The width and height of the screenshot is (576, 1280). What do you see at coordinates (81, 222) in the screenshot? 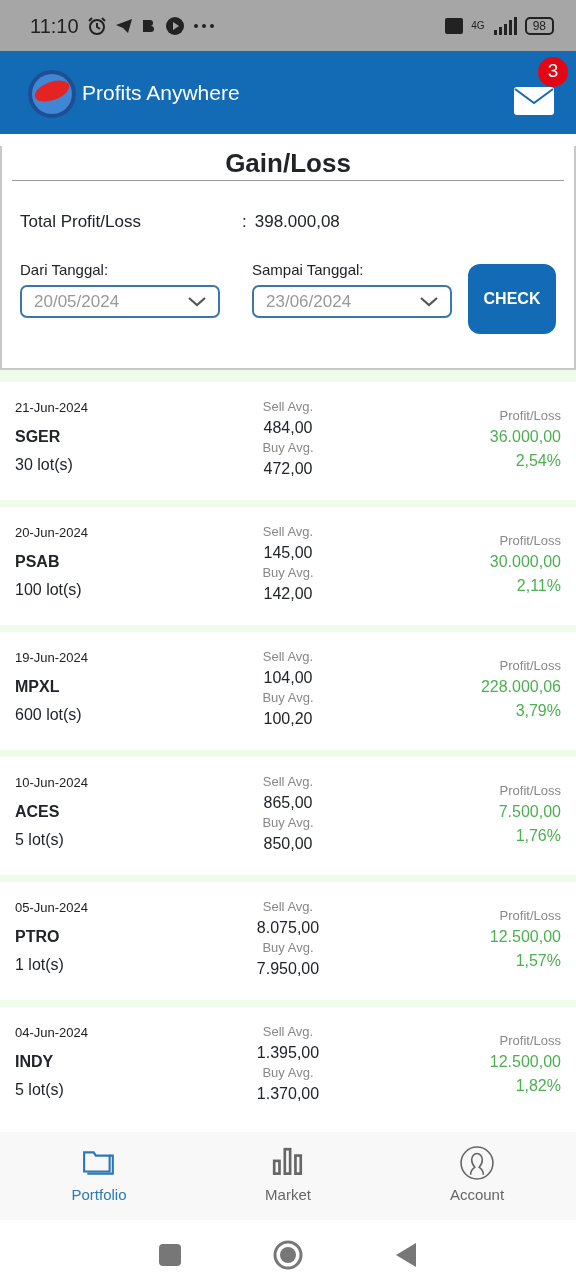
I see `total-label: Total Profit/Loss` at bounding box center [81, 222].